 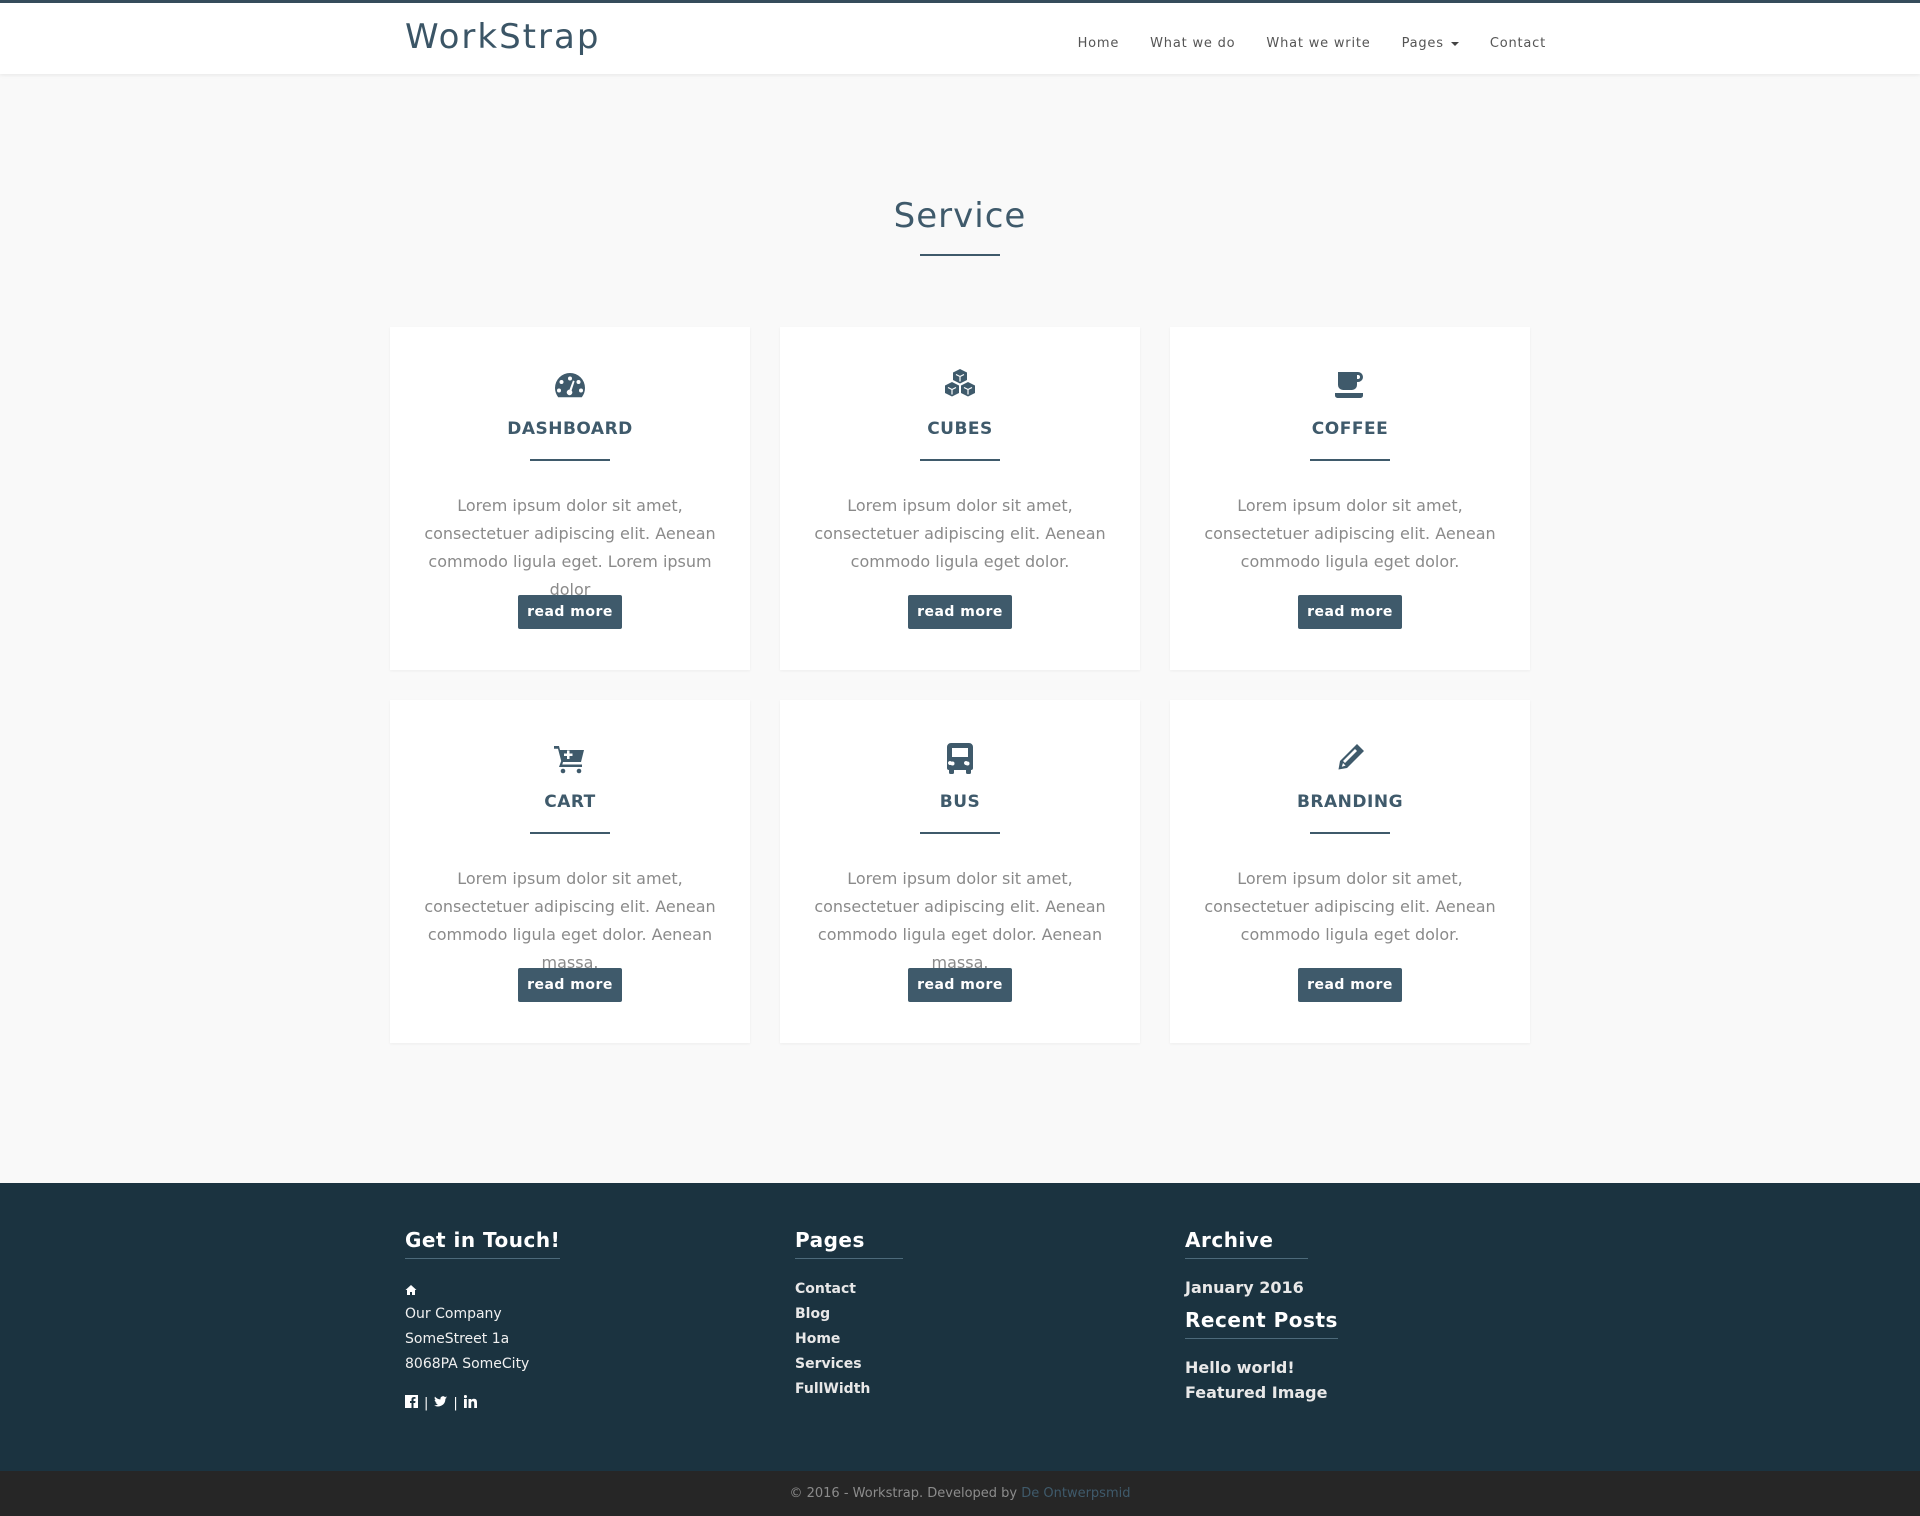 What do you see at coordinates (1454, 43) in the screenshot?
I see `caret-down-icon` at bounding box center [1454, 43].